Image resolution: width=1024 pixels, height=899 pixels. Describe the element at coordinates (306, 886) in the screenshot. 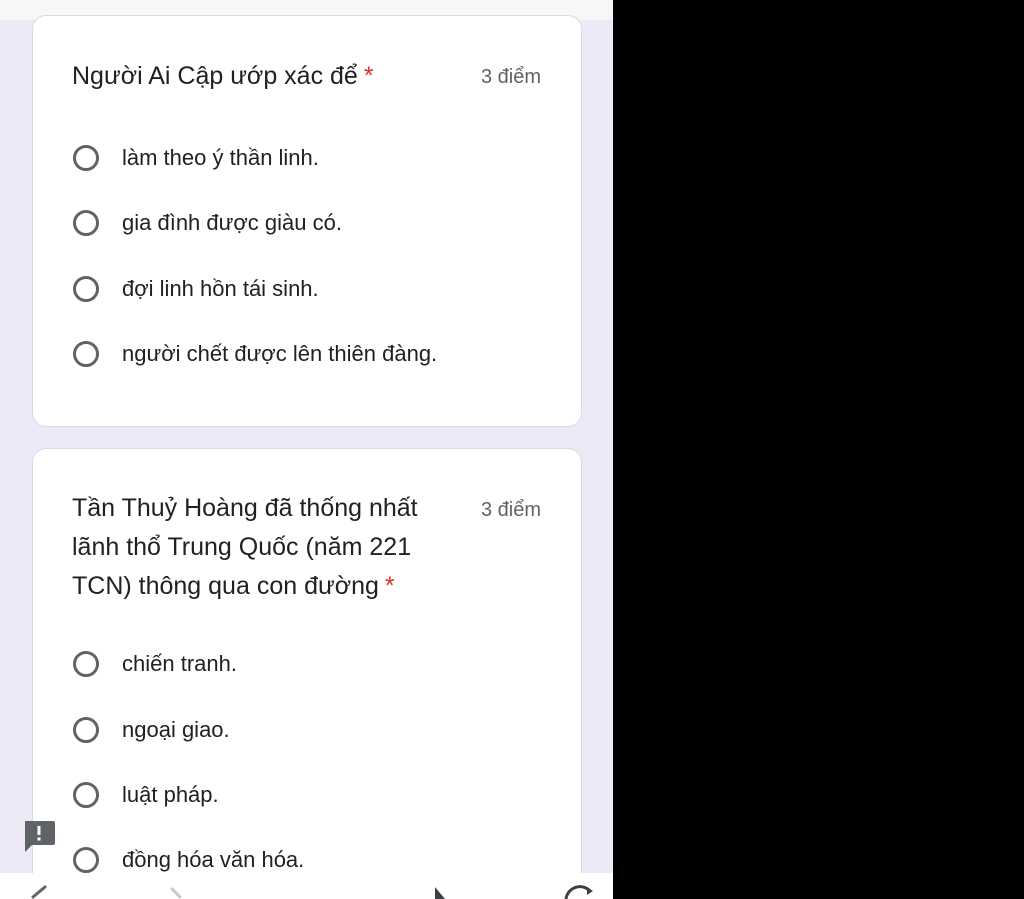

I see `browser-navigation-bar` at that location.